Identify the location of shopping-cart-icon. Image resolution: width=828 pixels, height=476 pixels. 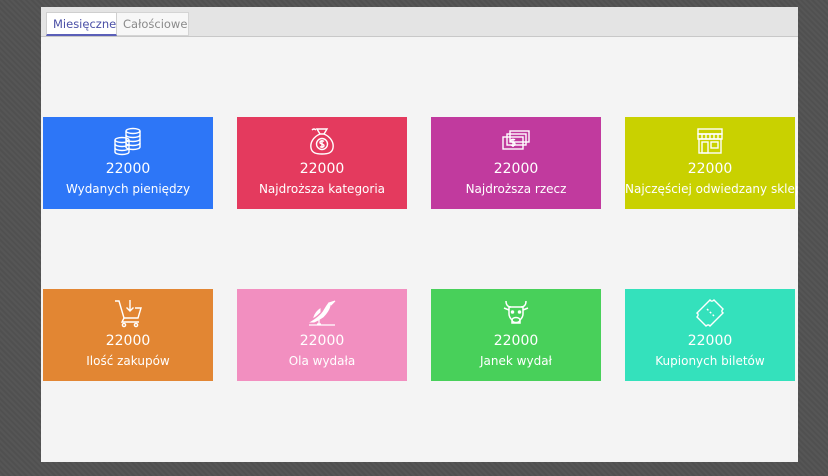
(128, 314).